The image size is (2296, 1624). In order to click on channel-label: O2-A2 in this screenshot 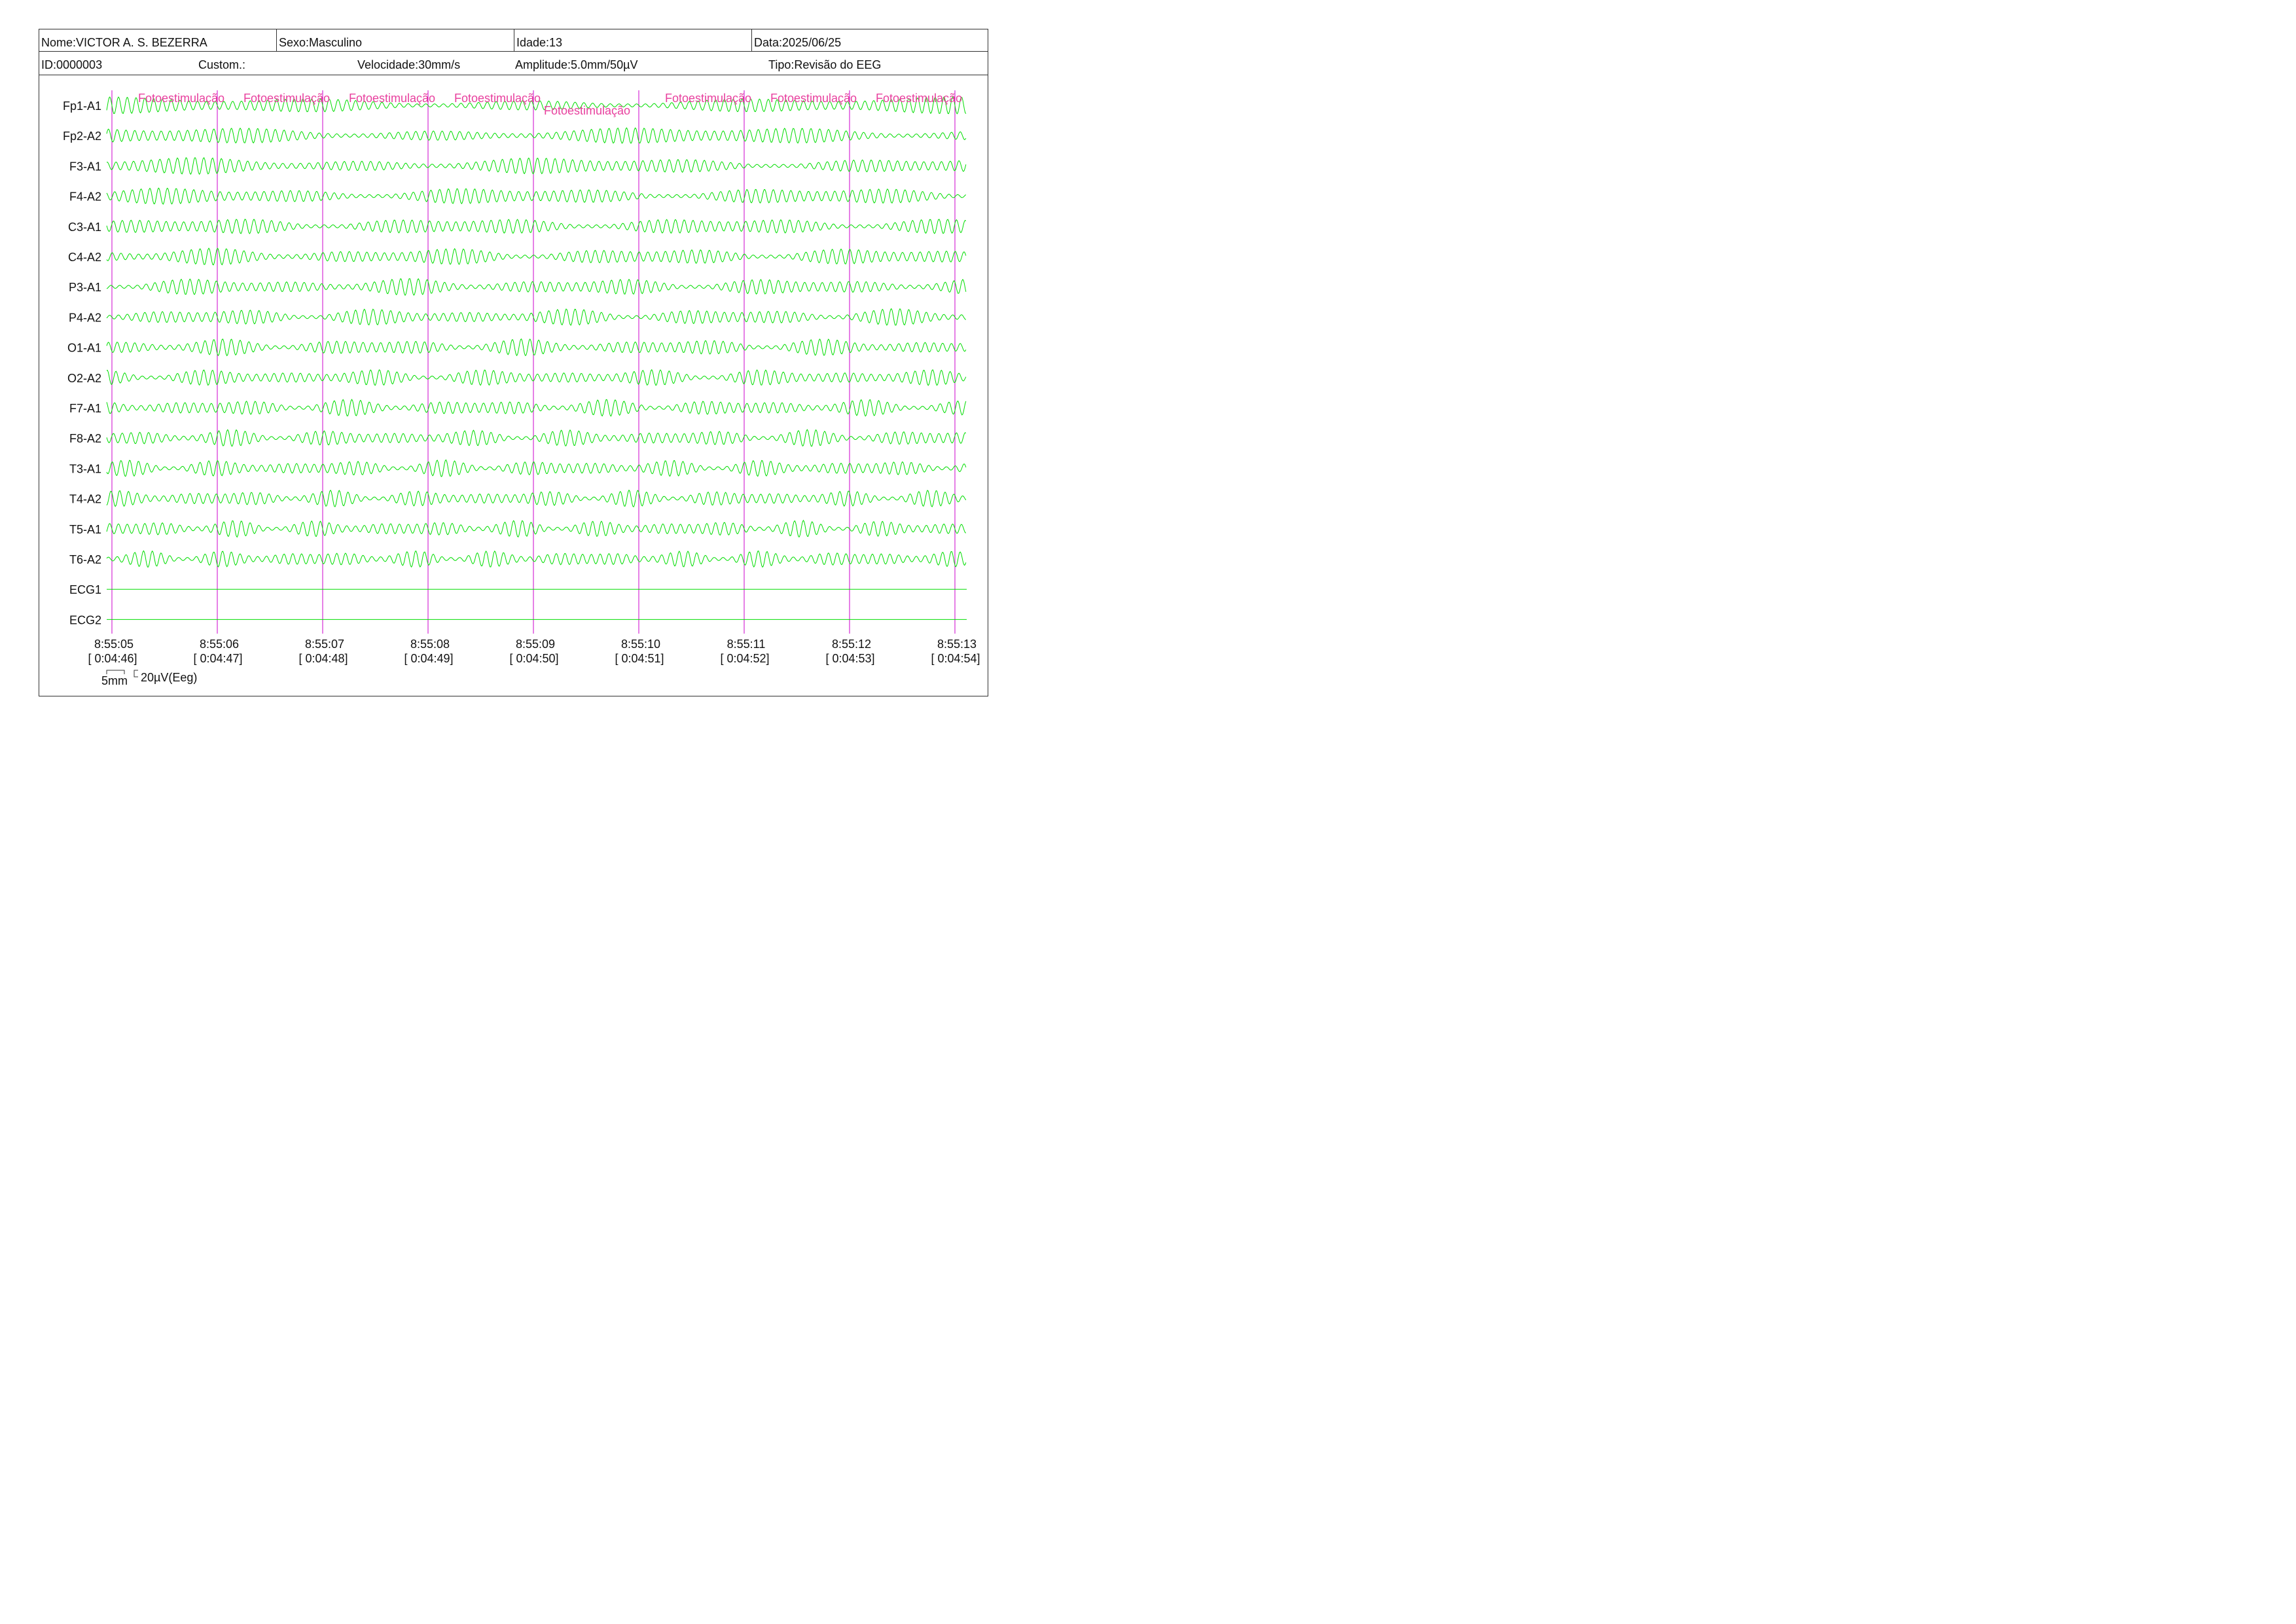, I will do `click(84, 378)`.